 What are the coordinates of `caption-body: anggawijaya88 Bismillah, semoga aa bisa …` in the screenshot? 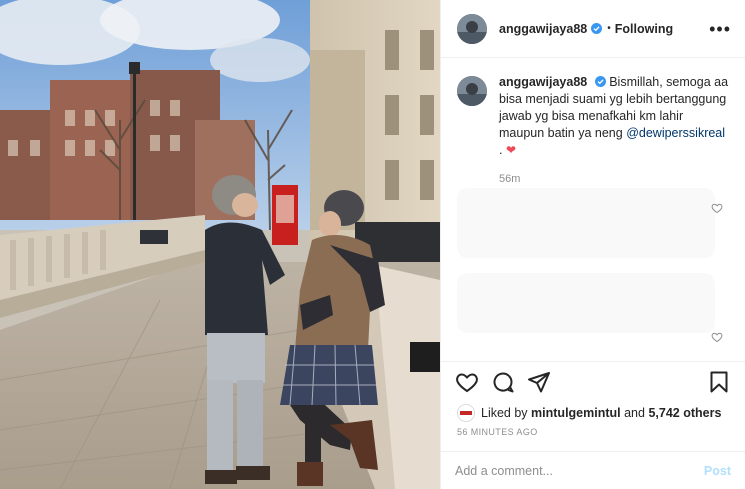 It's located at (614, 131).